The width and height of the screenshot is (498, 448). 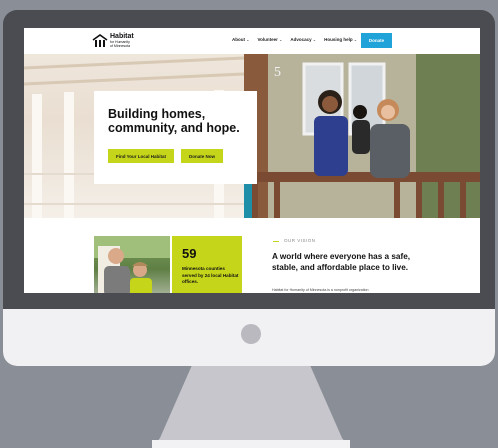 I want to click on house-logo-icon, so click(x=100, y=40).